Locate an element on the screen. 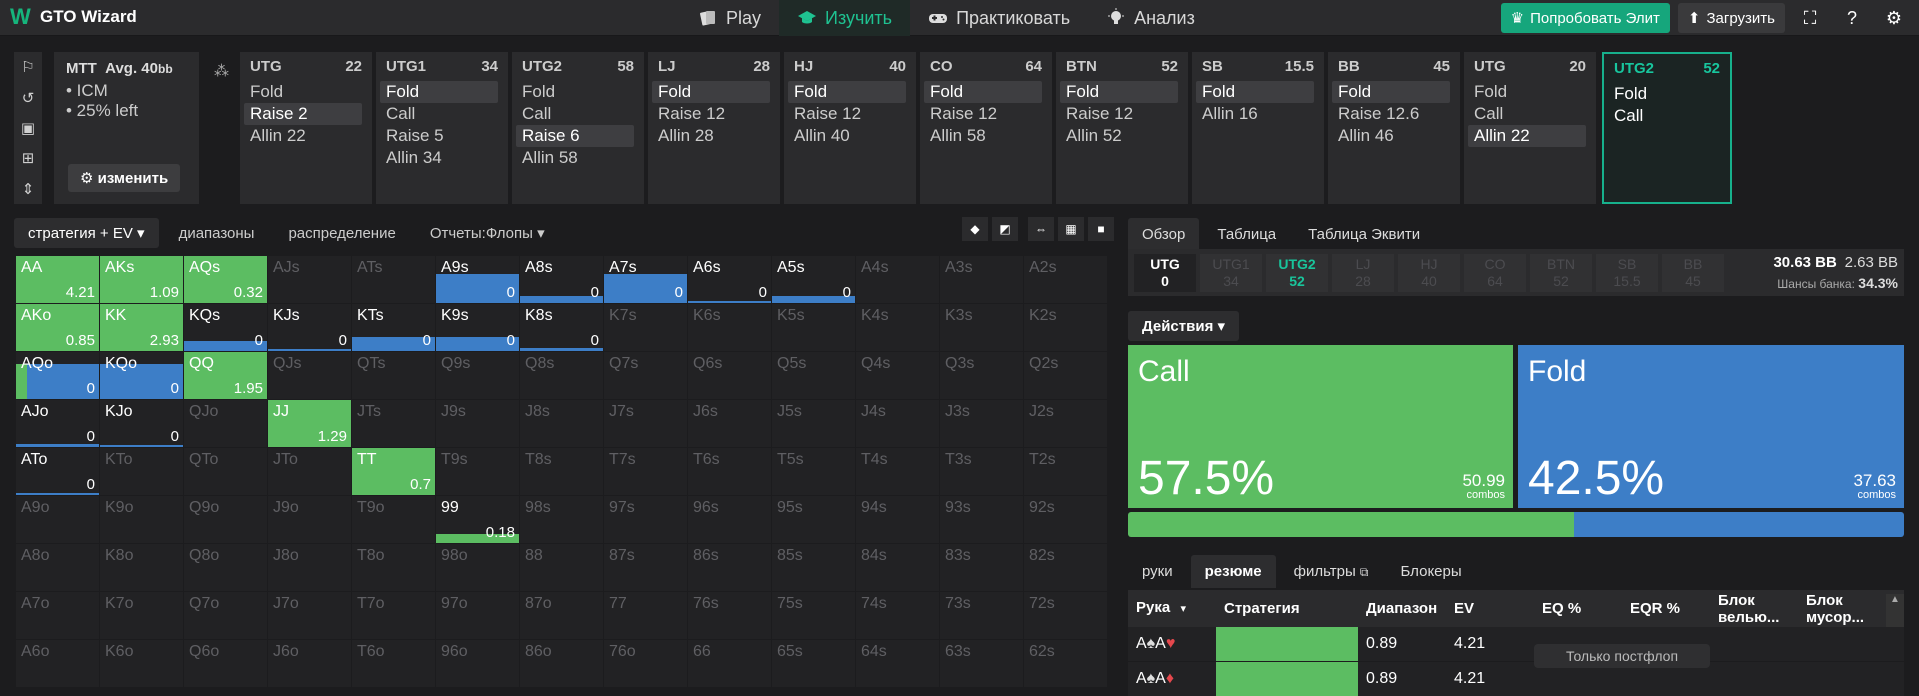 The width and height of the screenshot is (1919, 696). hand-cell: A7o is located at coordinates (57, 615).